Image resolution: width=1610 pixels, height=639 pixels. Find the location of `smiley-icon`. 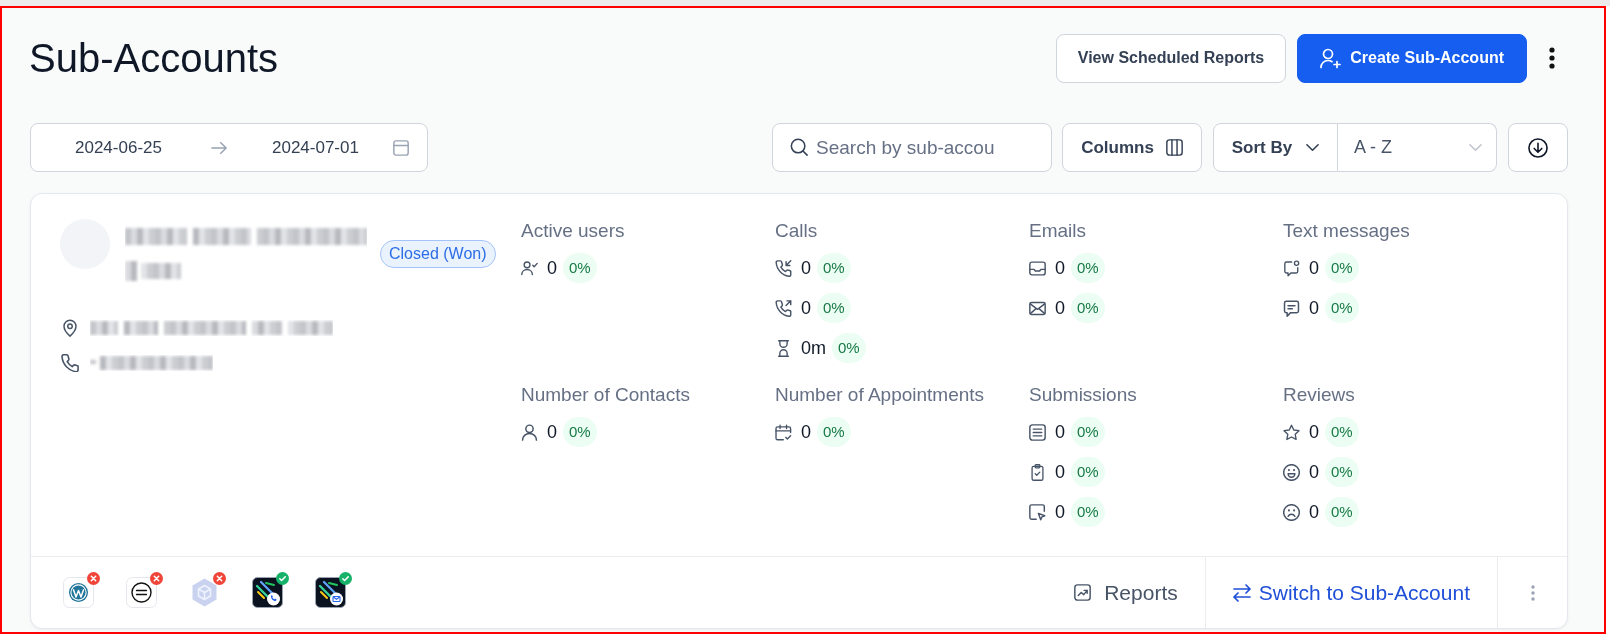

smiley-icon is located at coordinates (1291, 472).